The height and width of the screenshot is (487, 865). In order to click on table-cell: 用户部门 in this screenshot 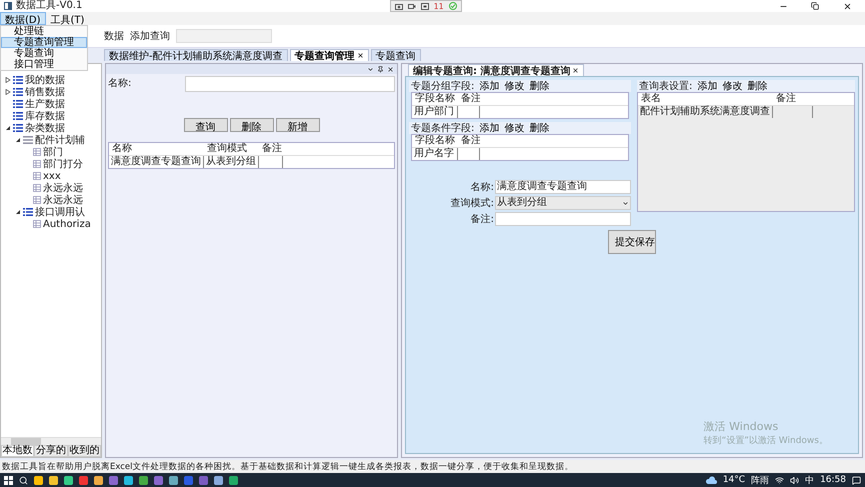, I will do `click(435, 112)`.